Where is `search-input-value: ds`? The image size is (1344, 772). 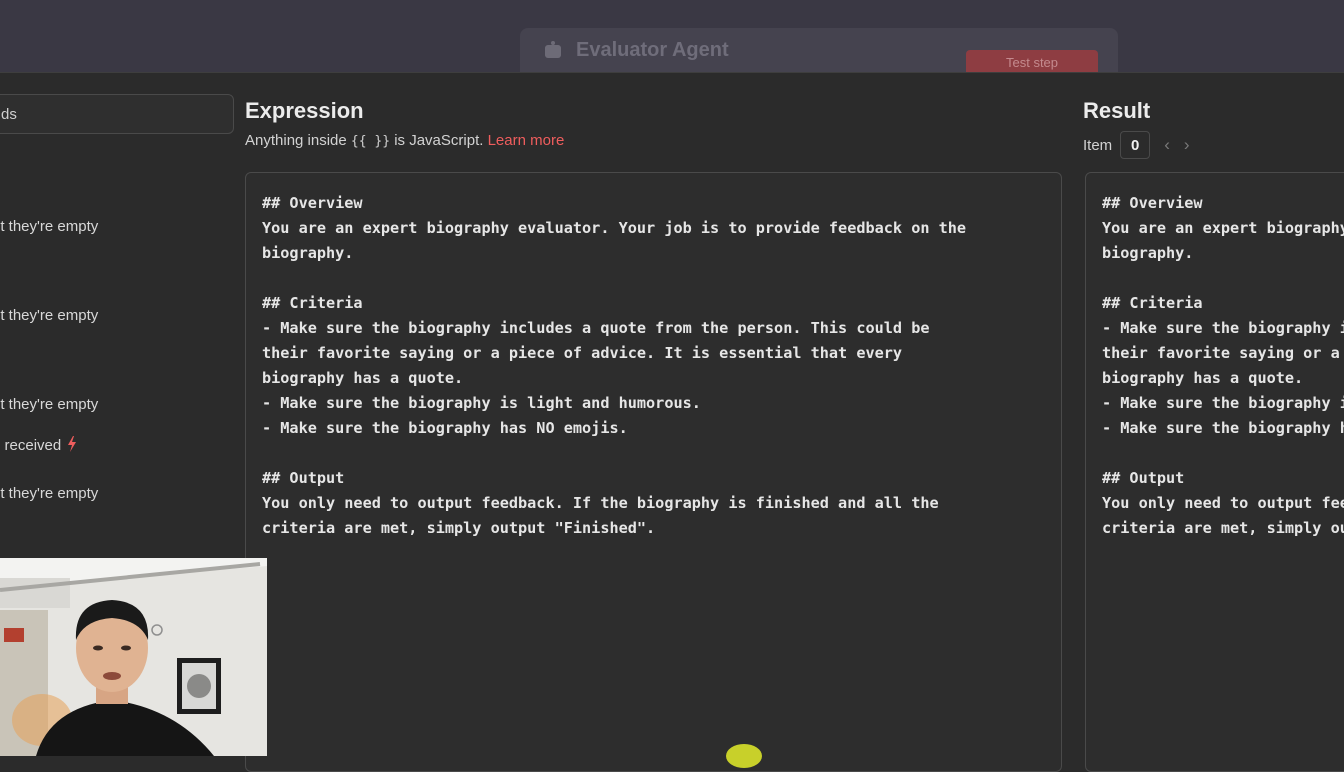
search-input-value: ds is located at coordinates (9, 114).